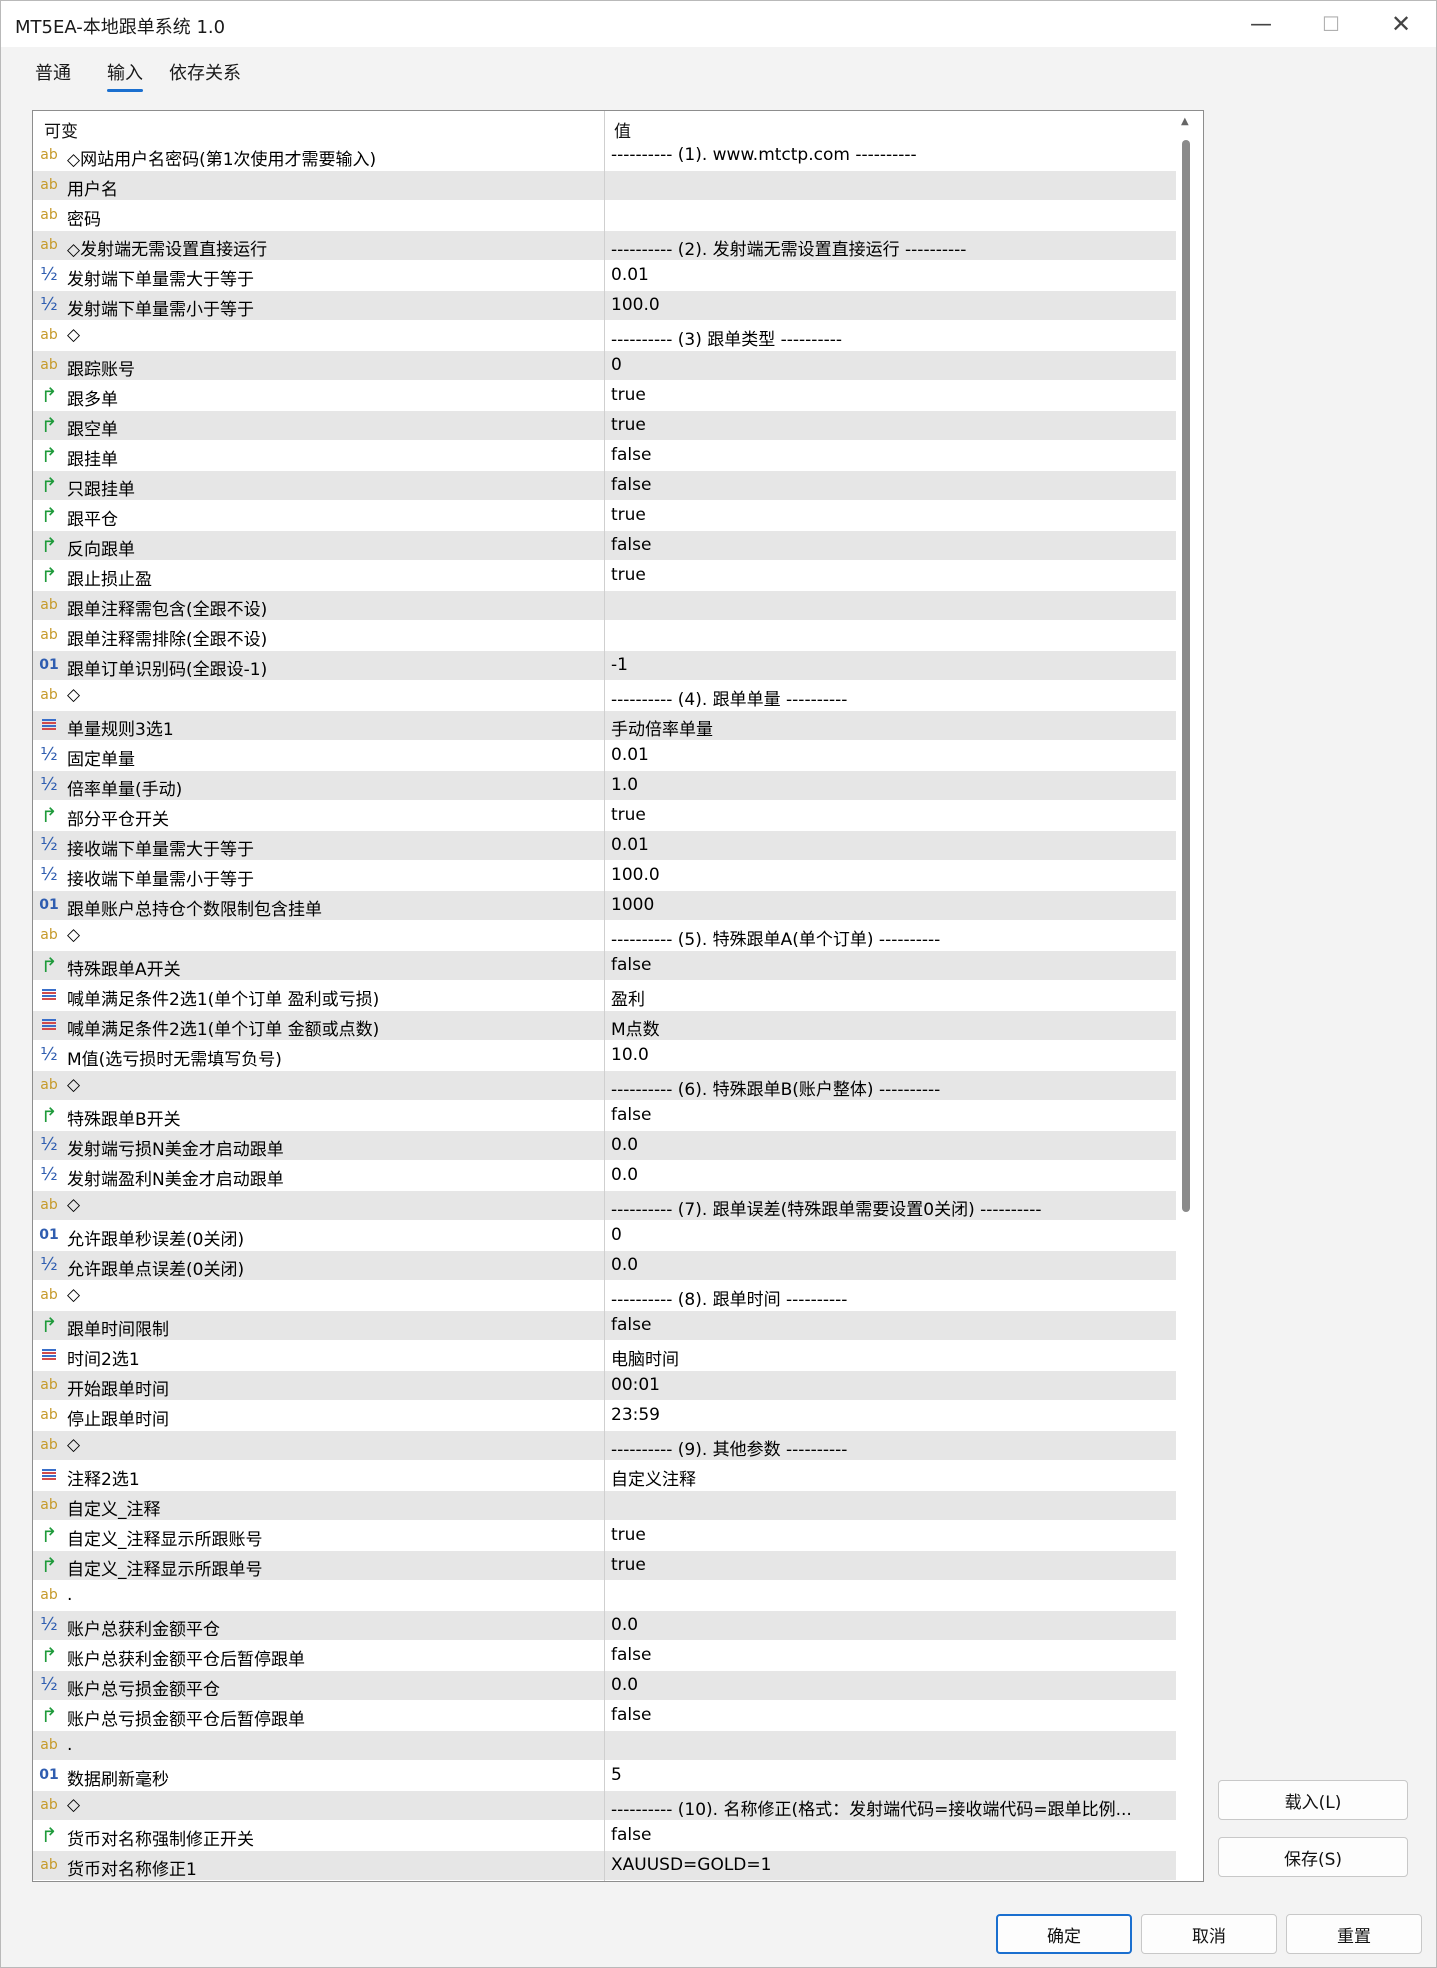  I want to click on integer-type-icon: 01, so click(49, 1235).